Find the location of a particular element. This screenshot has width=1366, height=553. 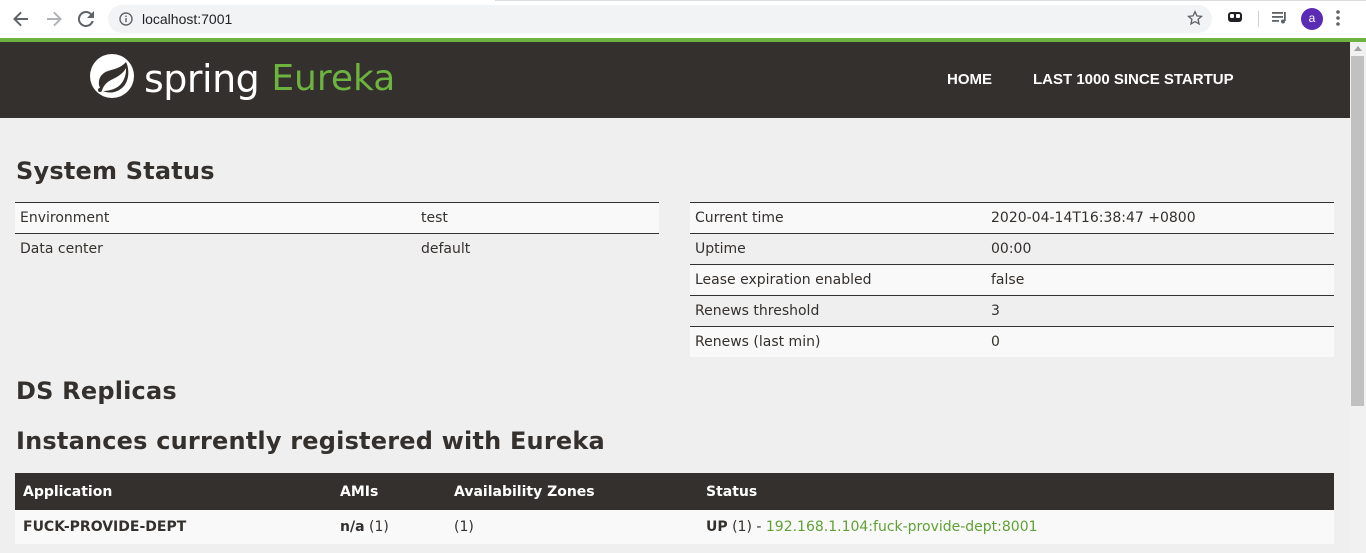

status-row-renews-threshold: Renews threshold 3 is located at coordinates (1012, 311).